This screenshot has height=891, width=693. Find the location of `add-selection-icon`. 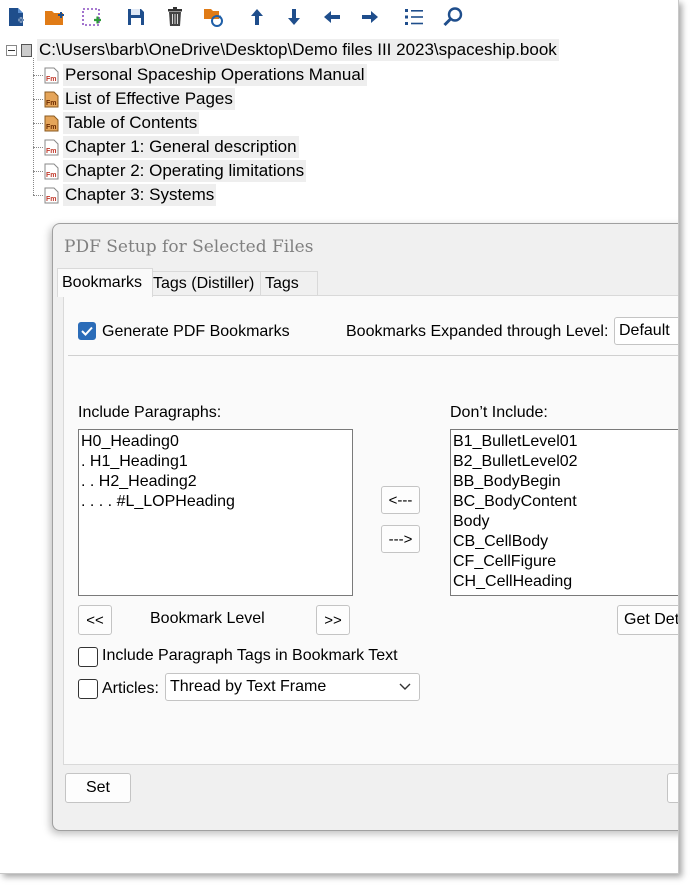

add-selection-icon is located at coordinates (92, 17).